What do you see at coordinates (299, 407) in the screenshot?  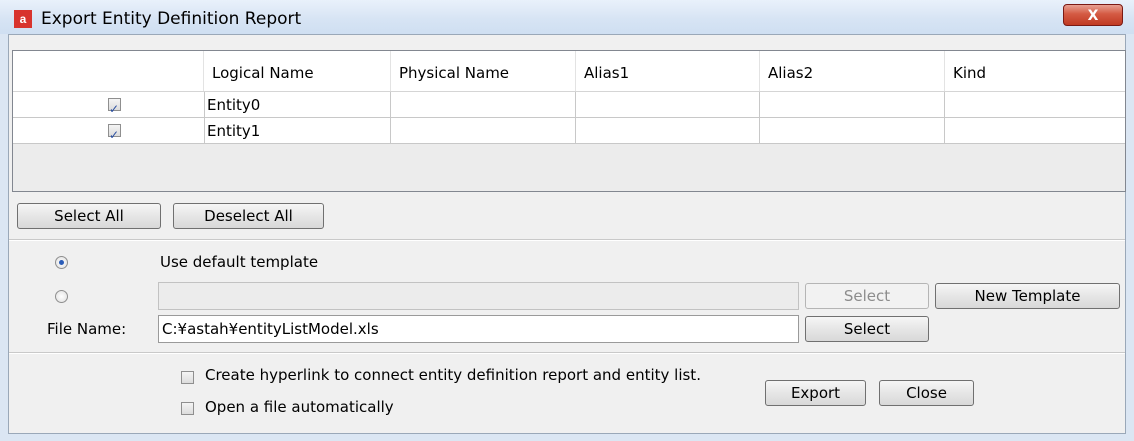 I see `open-auto-checkbox-label: Open a file automatically` at bounding box center [299, 407].